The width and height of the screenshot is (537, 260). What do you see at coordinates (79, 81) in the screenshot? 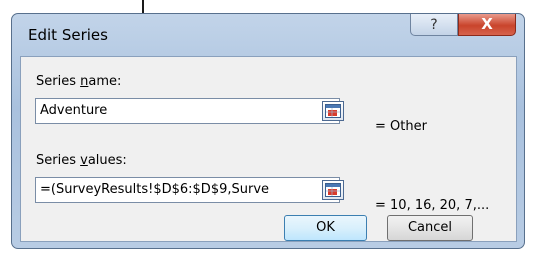
I see `series-name-label: Series name:` at bounding box center [79, 81].